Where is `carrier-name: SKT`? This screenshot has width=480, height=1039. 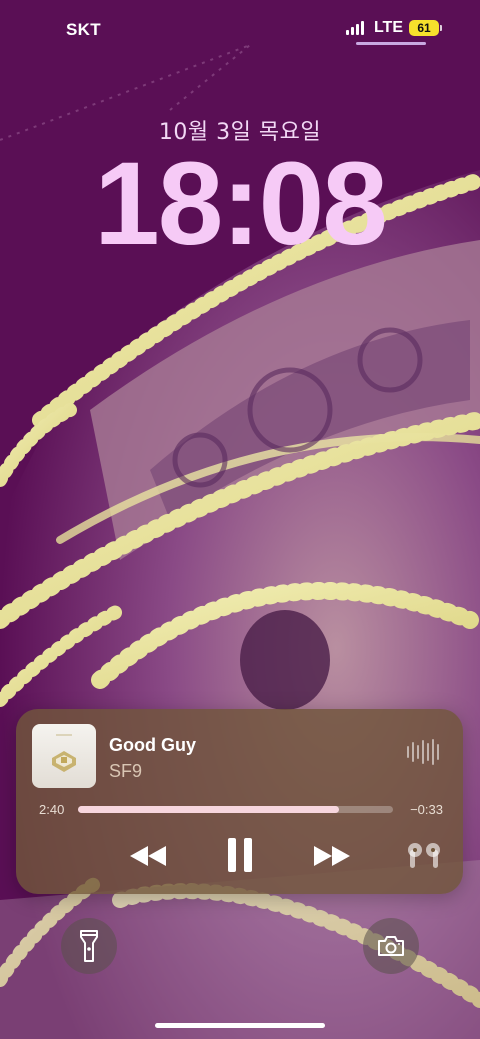 carrier-name: SKT is located at coordinates (83, 29).